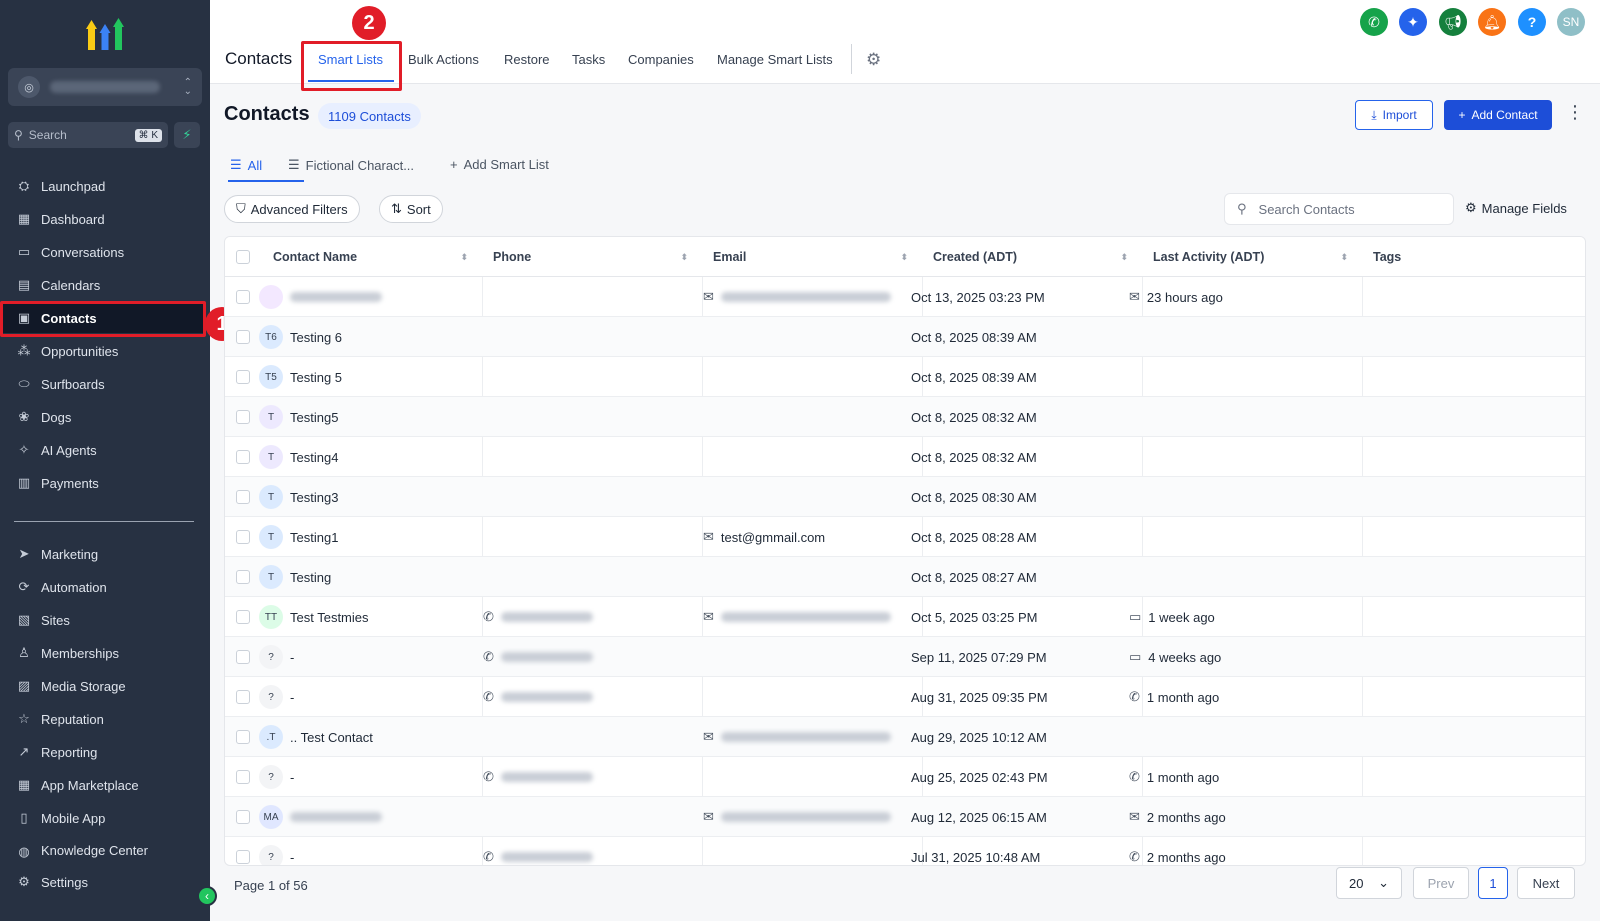 This screenshot has height=921, width=1600. I want to click on table-row: T6 Testing 6 Oct 8, 2025 08:39 AM, so click(905, 337).